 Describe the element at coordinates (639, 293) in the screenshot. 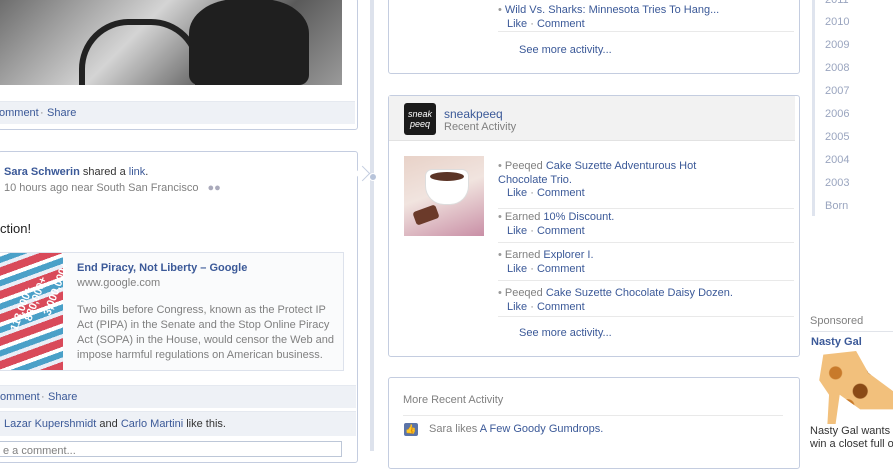

I see `activity-object-link: Cake Suzette Chocolate Daisy Dozen.` at that location.